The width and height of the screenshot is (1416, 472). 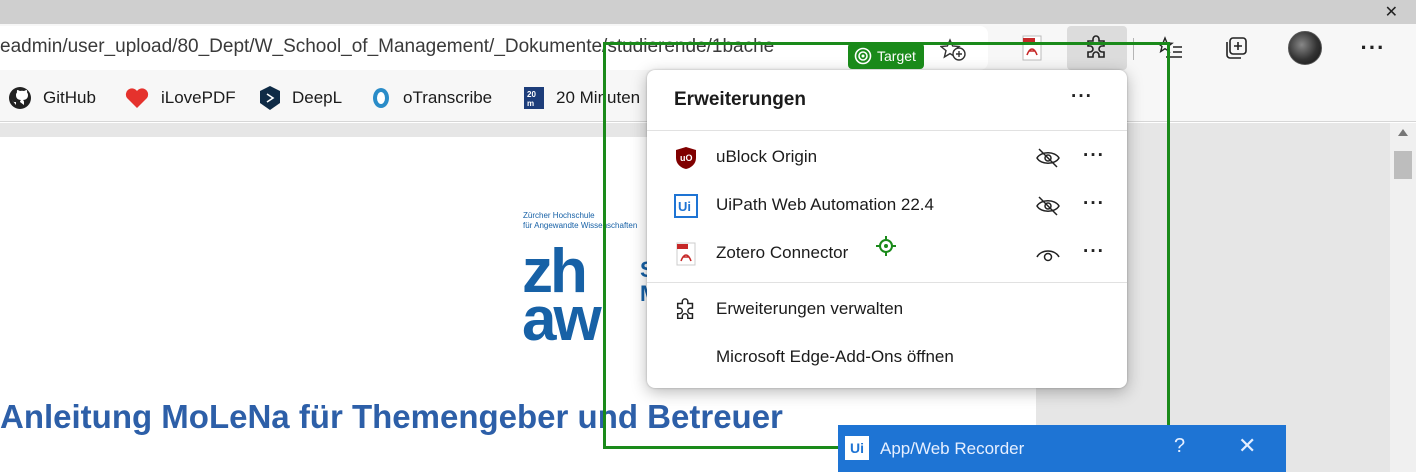 I want to click on ublock-icon: uO, so click(x=686, y=158).